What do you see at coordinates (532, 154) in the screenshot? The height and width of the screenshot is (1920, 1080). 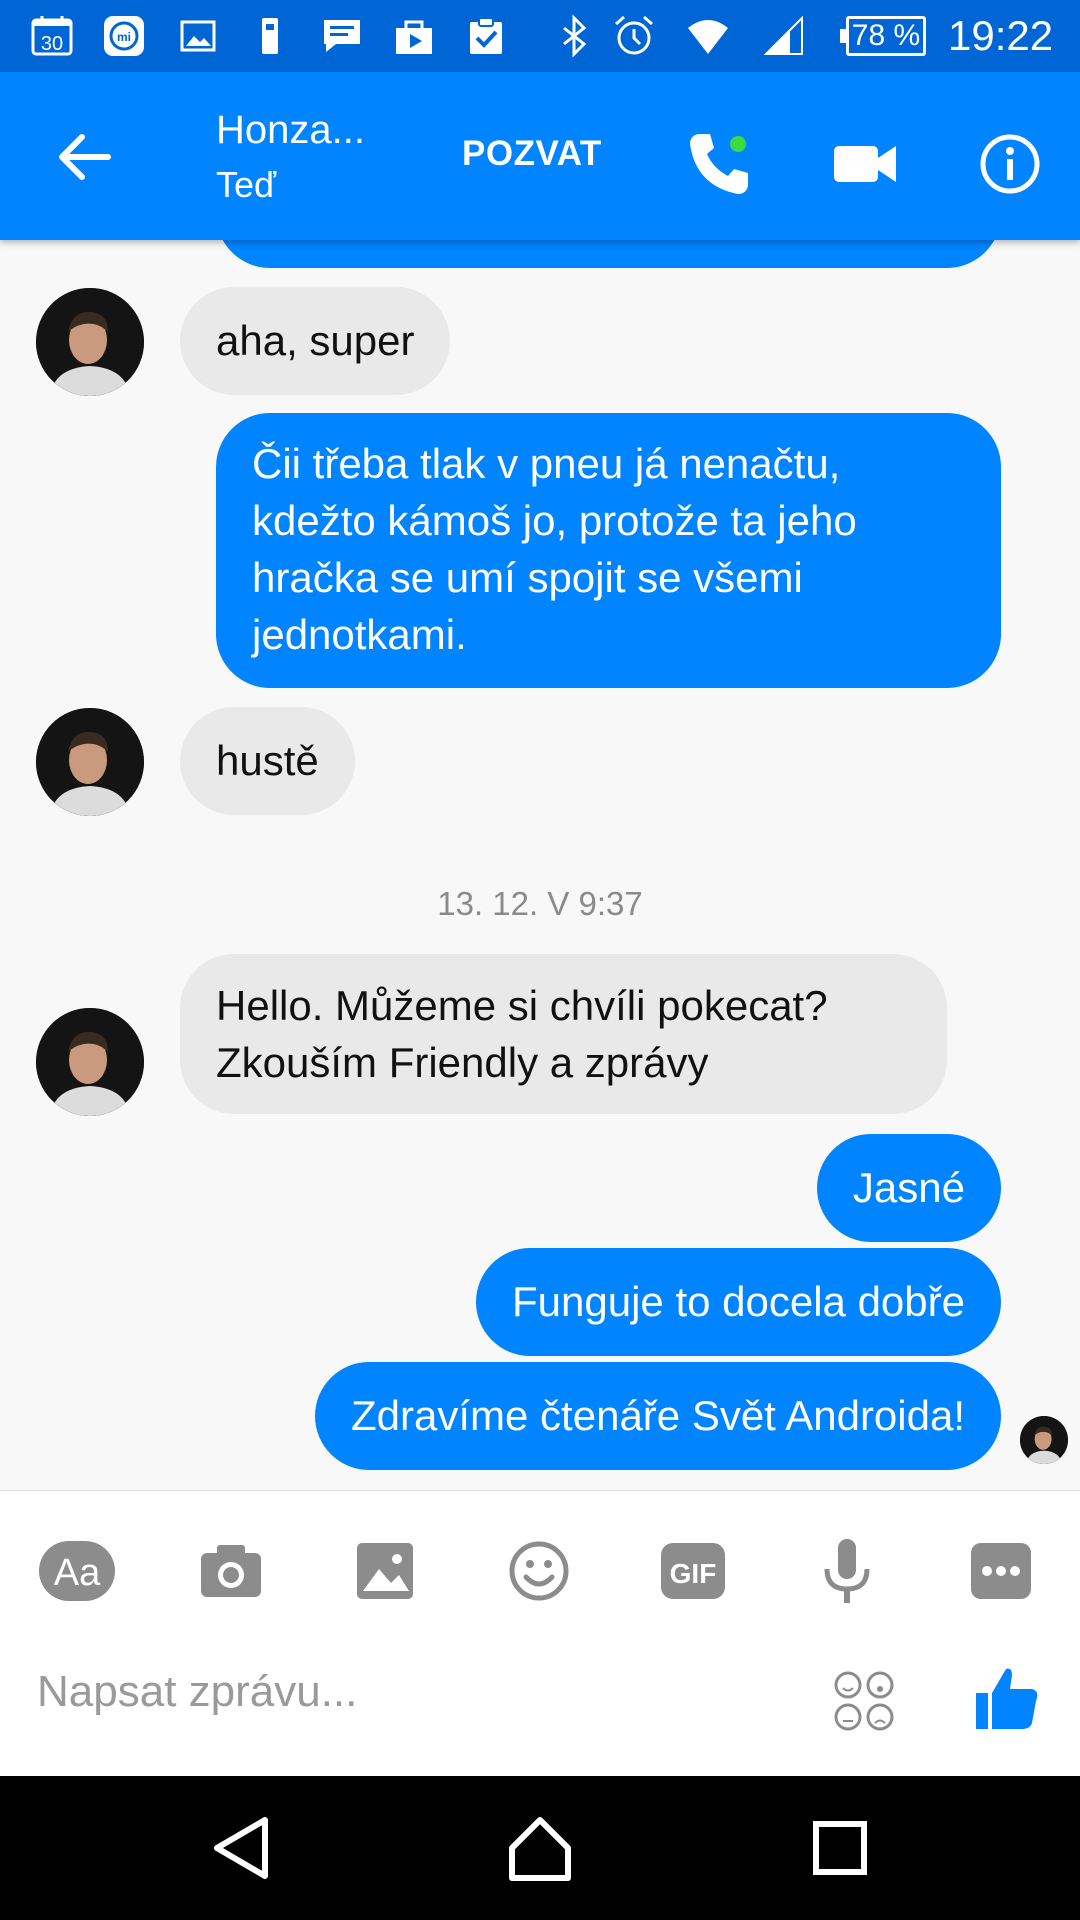 I see `invite-button: POZVAT` at bounding box center [532, 154].